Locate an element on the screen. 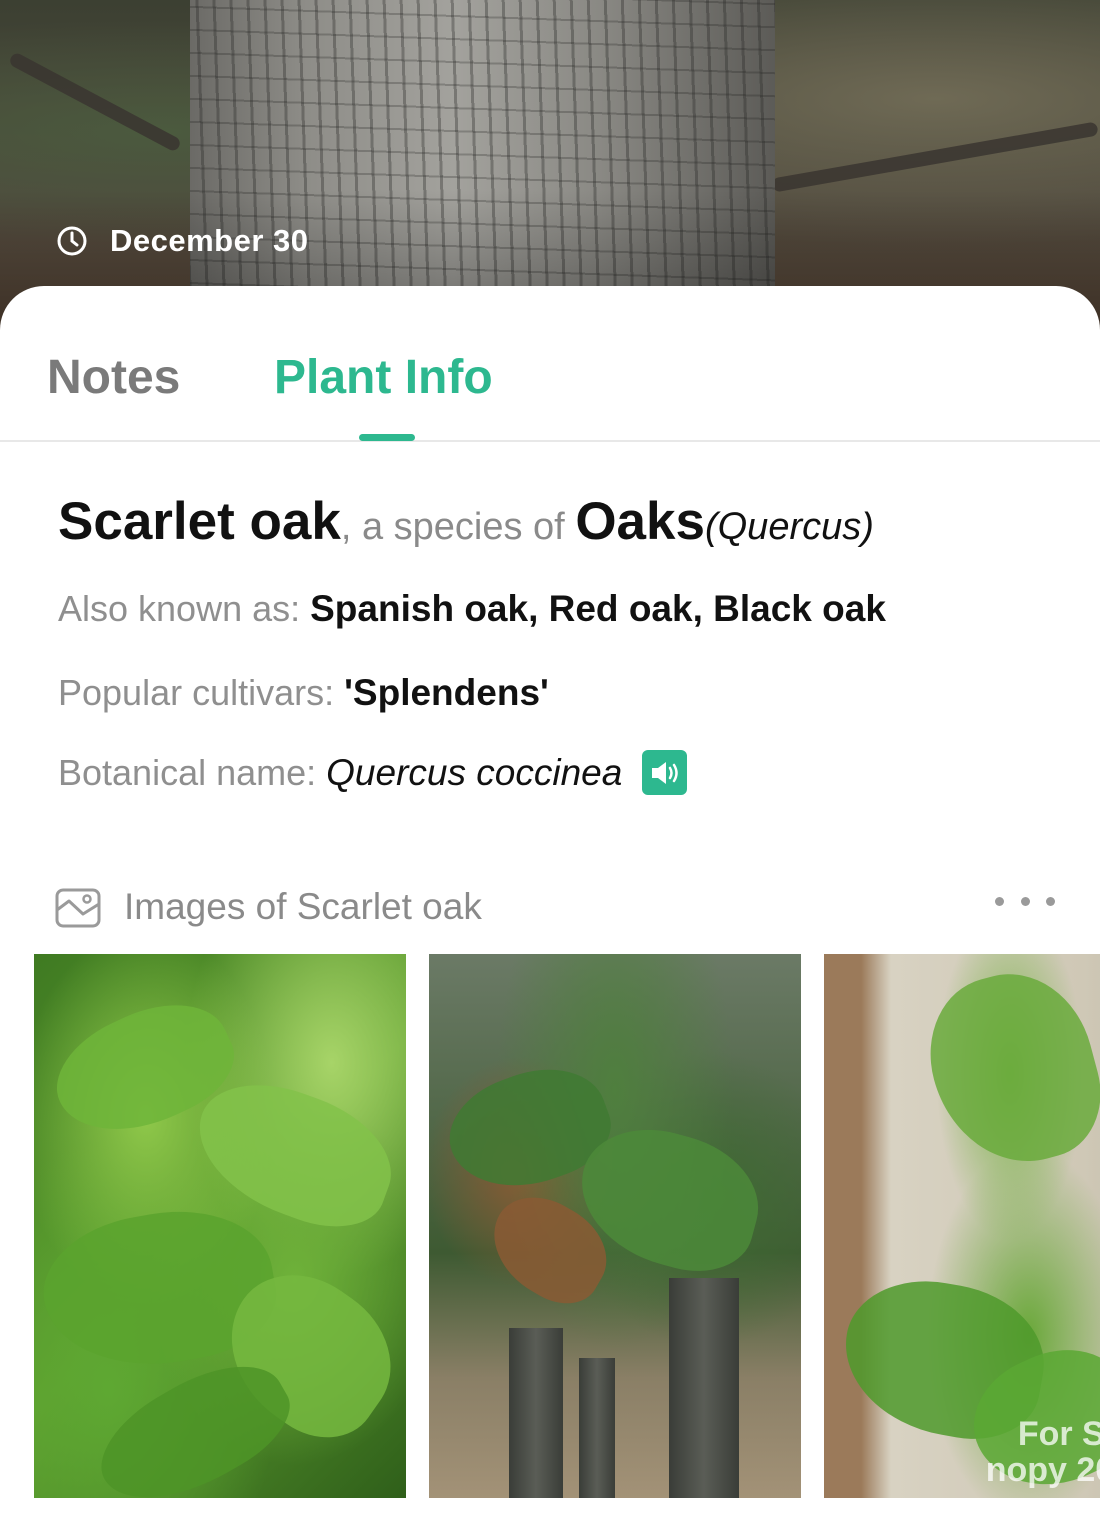 This screenshot has width=1100, height=1536. date-text: December 30 is located at coordinates (209, 240).